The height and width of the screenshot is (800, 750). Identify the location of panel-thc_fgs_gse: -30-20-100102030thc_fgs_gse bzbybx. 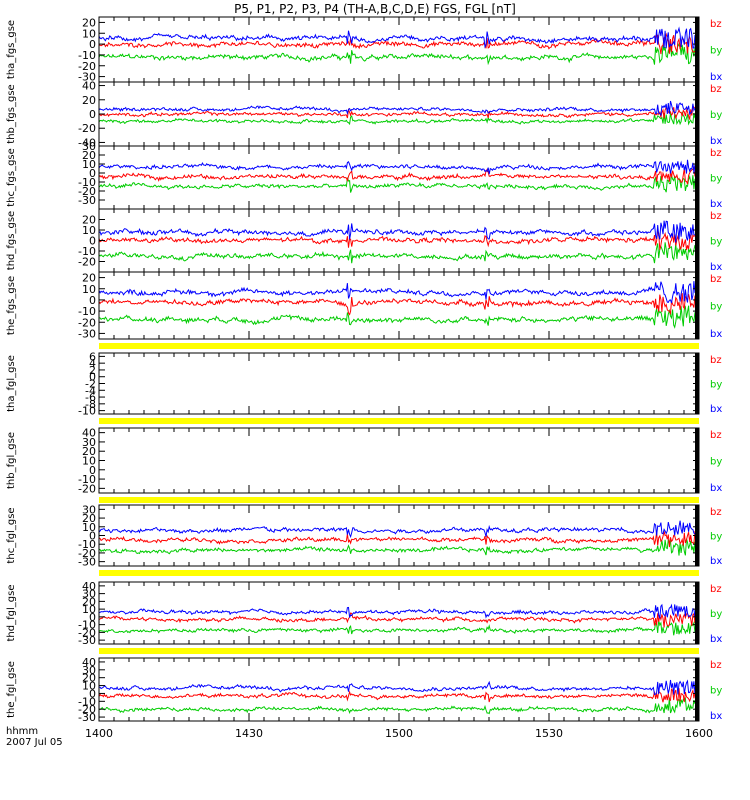
(364, 175).